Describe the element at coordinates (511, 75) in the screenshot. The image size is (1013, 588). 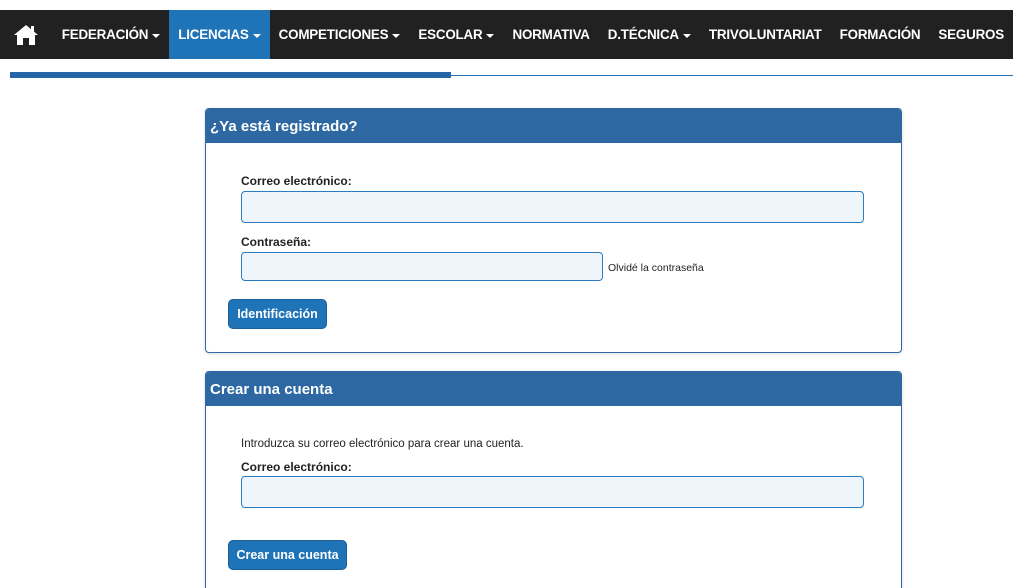
I see `progress-track` at that location.